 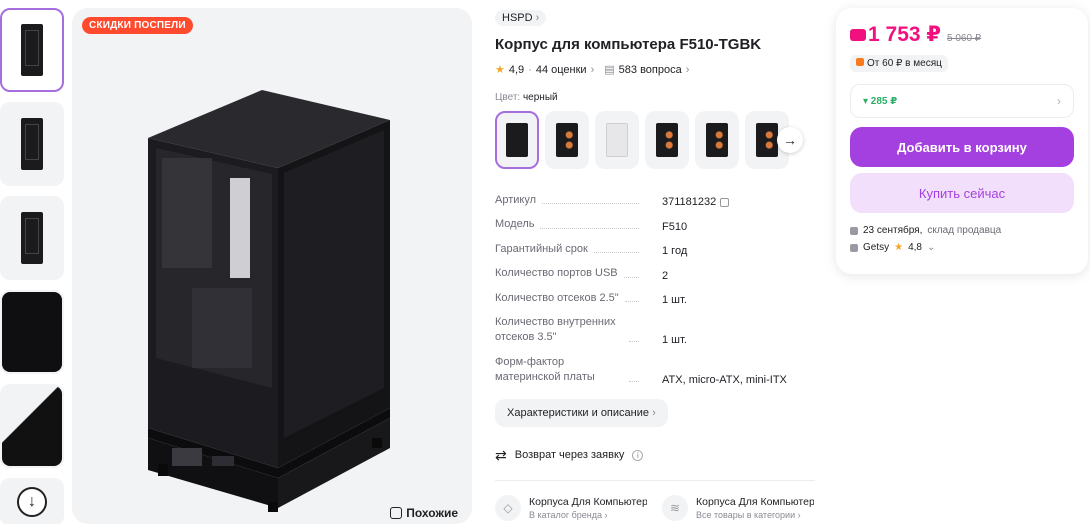 What do you see at coordinates (655, 273) in the screenshot?
I see `spec-row: Количество портов USB 2` at bounding box center [655, 273].